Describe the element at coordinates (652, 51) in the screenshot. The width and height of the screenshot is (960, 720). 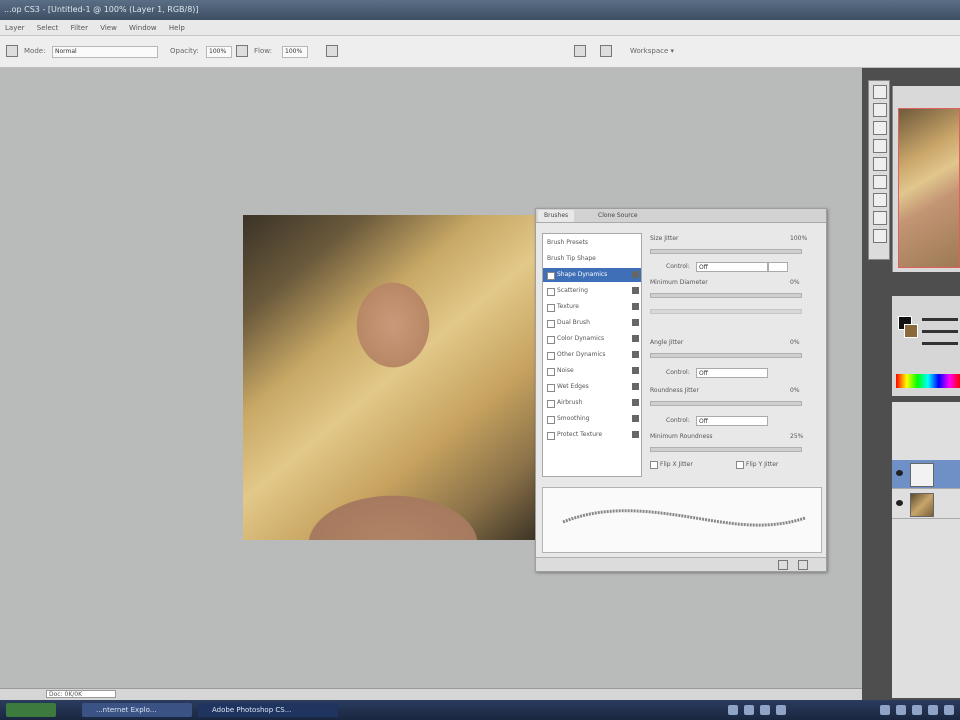
I see `workspace-menu: Workspace ▾` at that location.